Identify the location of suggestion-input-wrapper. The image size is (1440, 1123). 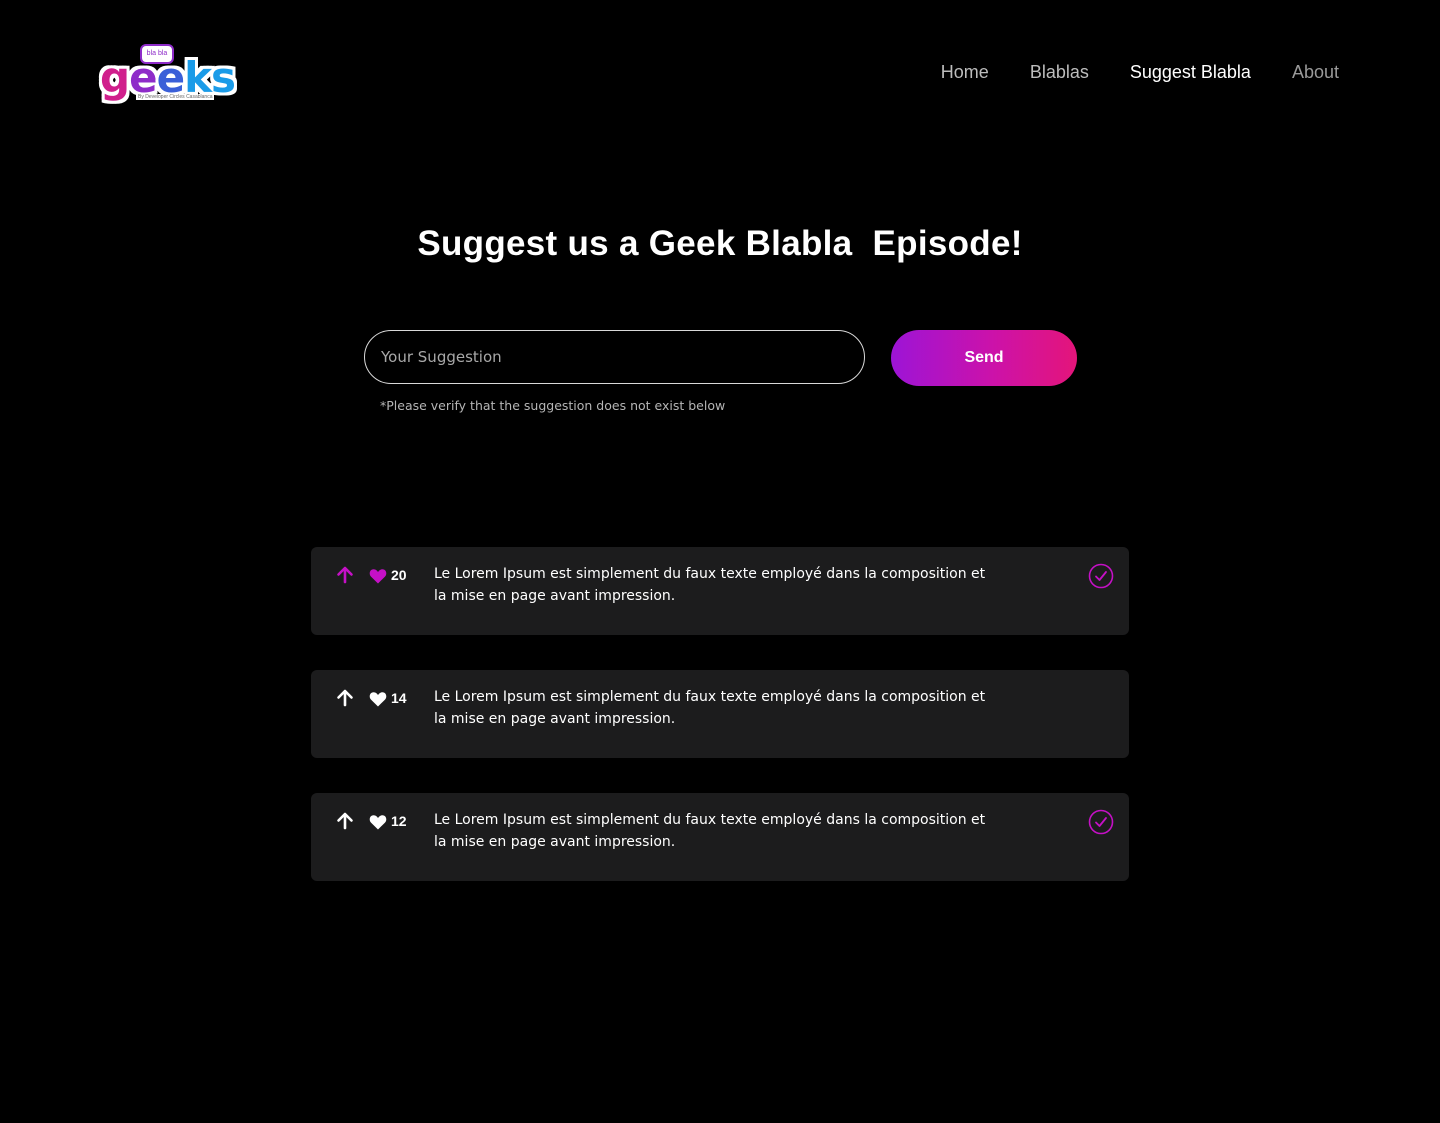
(614, 357).